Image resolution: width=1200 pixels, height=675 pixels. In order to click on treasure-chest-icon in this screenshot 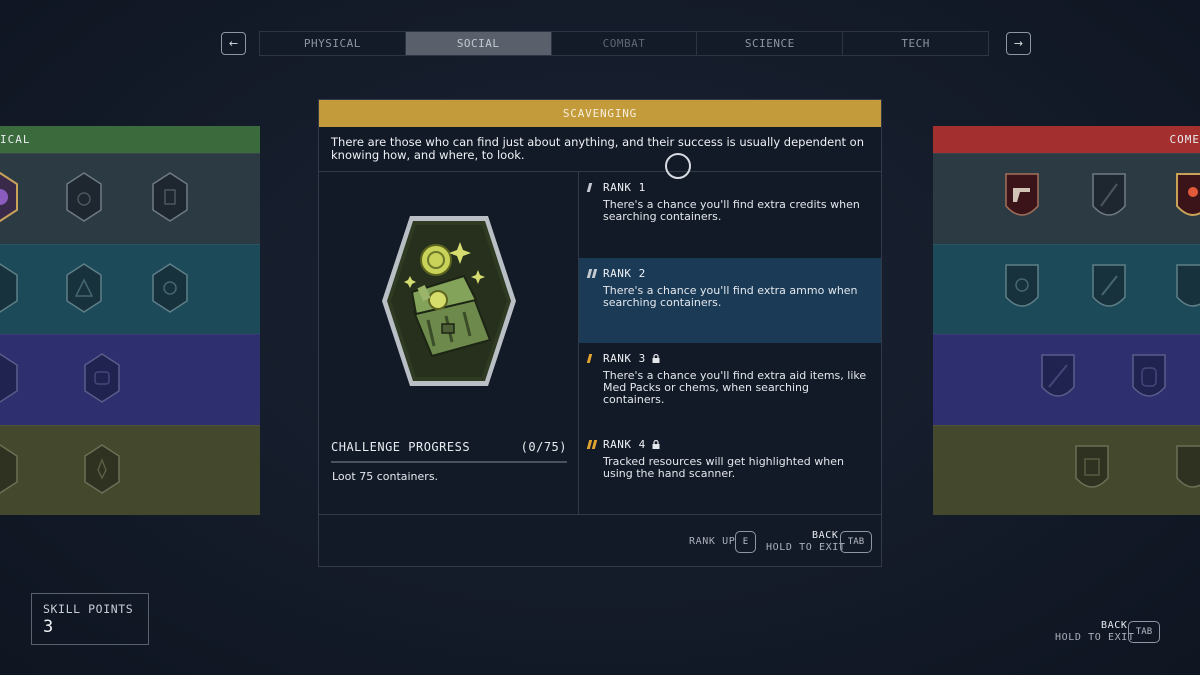, I will do `click(449, 301)`.